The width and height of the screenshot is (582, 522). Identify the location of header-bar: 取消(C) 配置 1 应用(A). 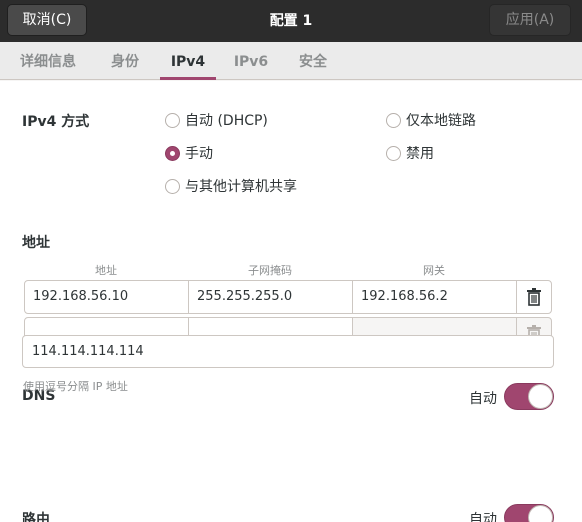
(291, 21).